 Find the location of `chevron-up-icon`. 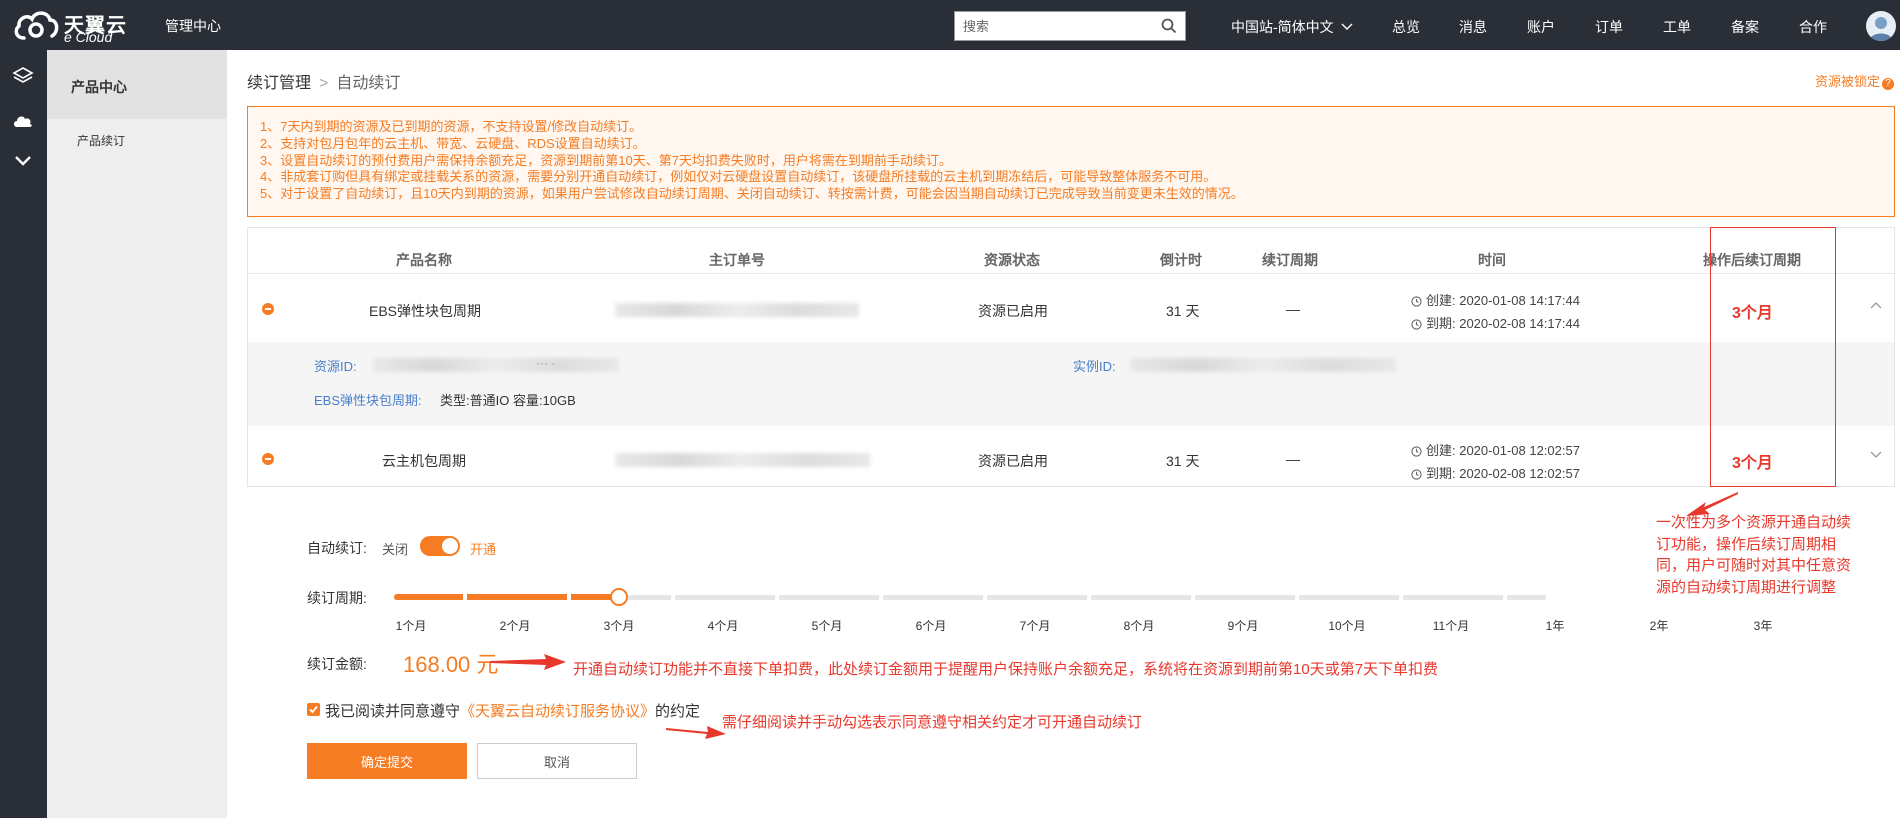

chevron-up-icon is located at coordinates (1876, 305).